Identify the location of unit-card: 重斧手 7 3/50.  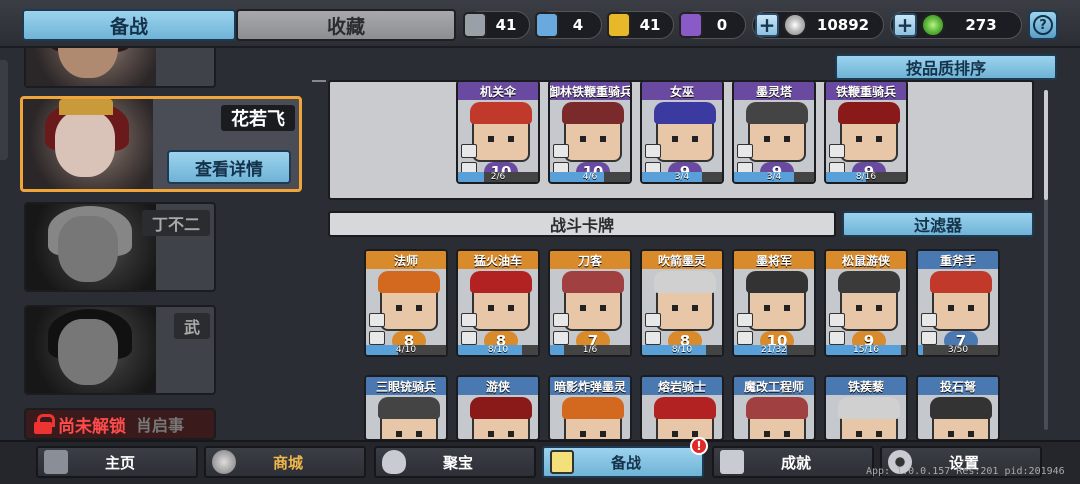
(958, 303).